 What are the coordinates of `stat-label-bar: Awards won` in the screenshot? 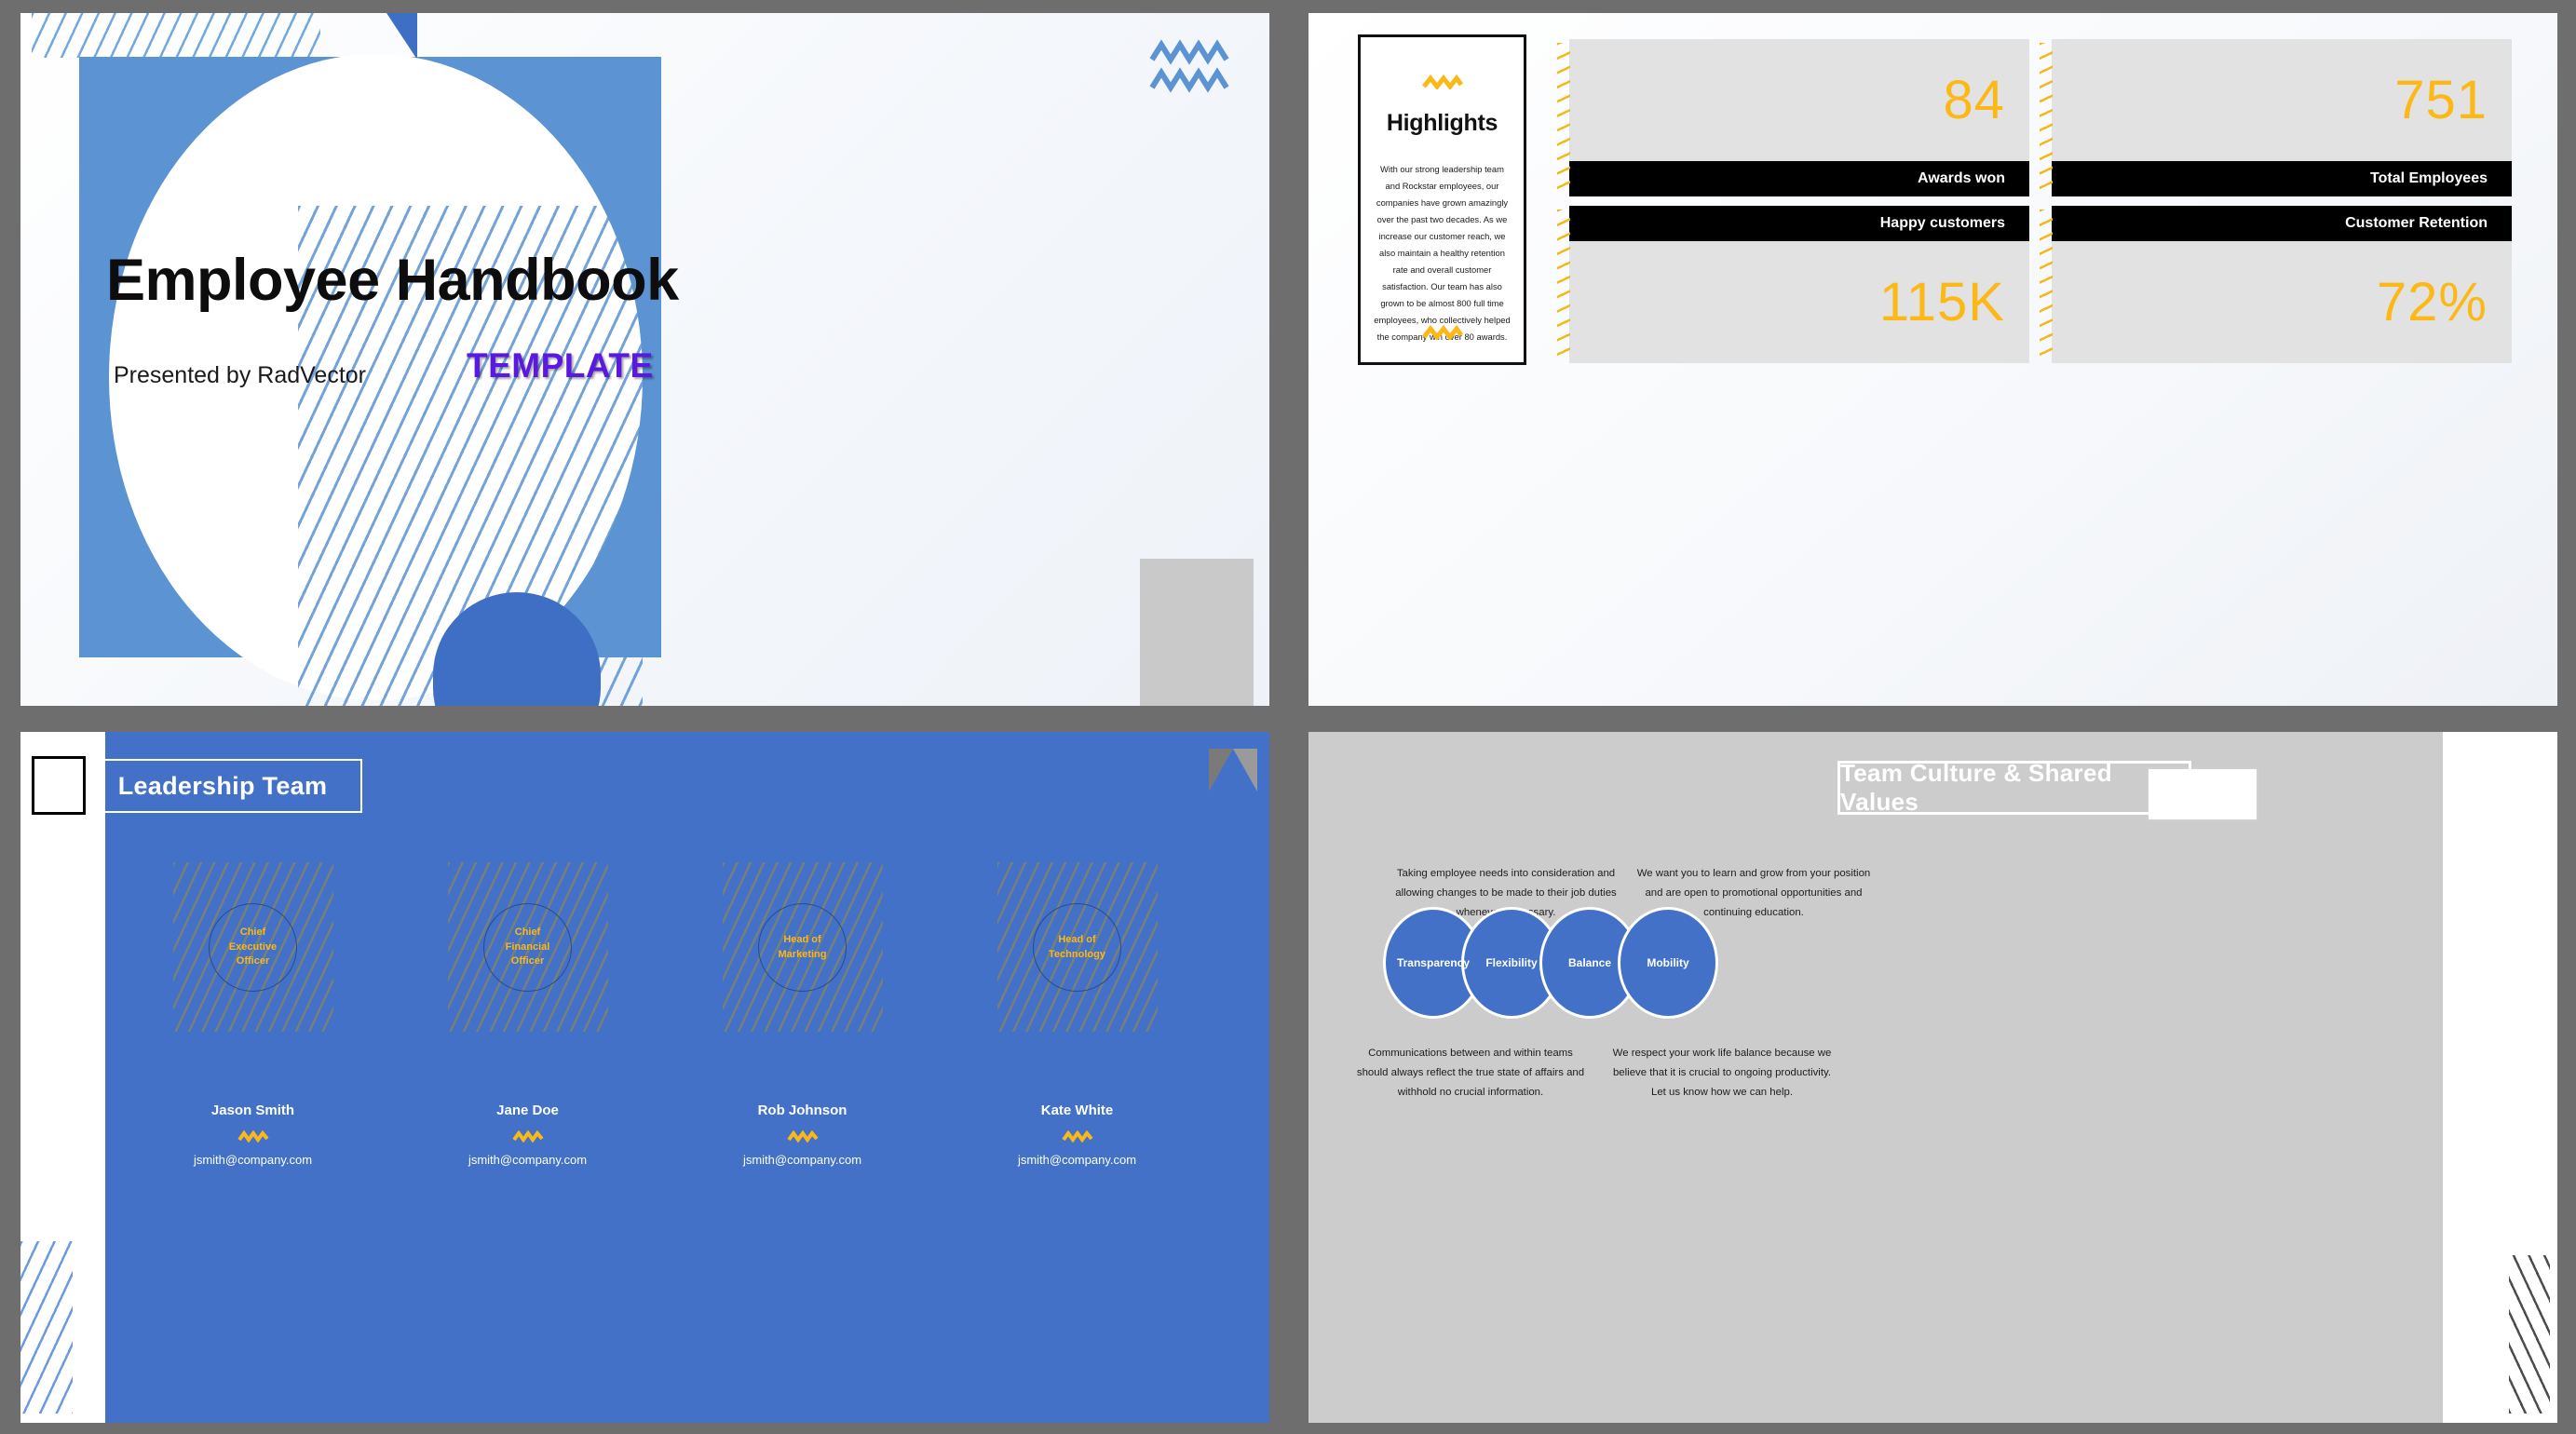 It's located at (1799, 179).